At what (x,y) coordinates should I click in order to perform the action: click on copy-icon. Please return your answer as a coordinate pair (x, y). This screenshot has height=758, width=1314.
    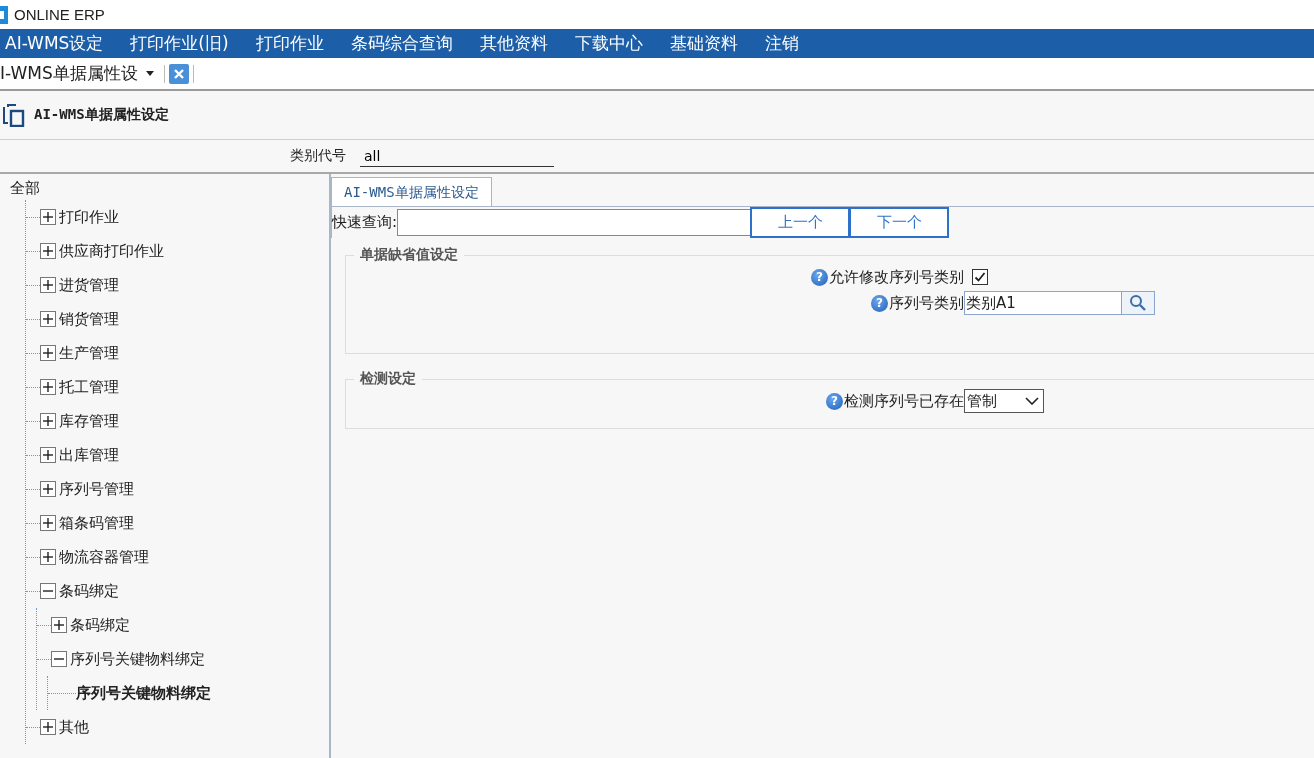
    Looking at the image, I should click on (14, 115).